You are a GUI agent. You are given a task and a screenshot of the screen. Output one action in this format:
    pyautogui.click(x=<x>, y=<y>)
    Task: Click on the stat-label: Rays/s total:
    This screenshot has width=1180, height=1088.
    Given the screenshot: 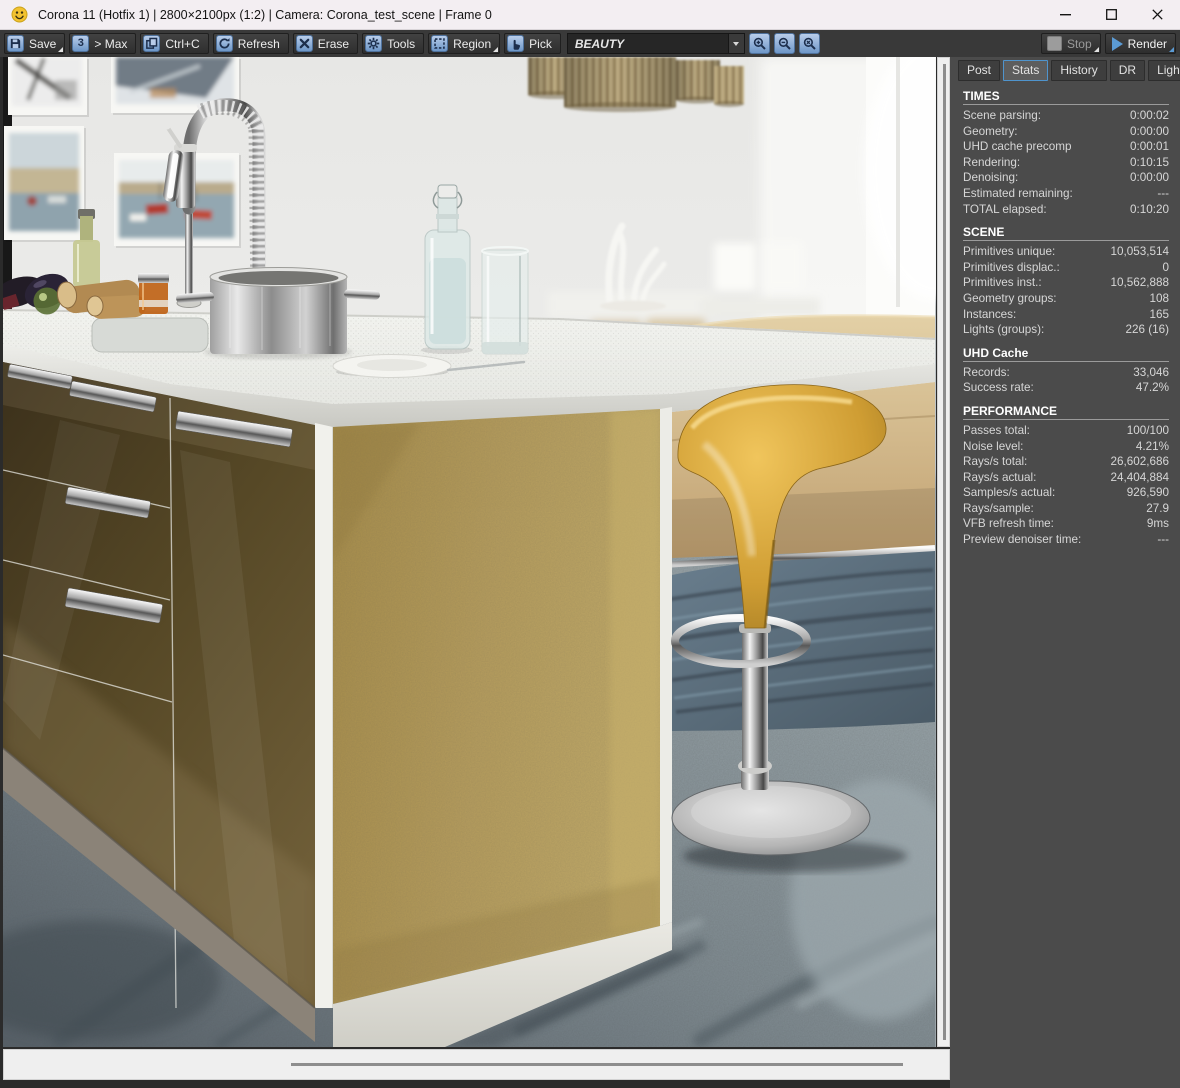 What is the action you would take?
    pyautogui.click(x=995, y=462)
    